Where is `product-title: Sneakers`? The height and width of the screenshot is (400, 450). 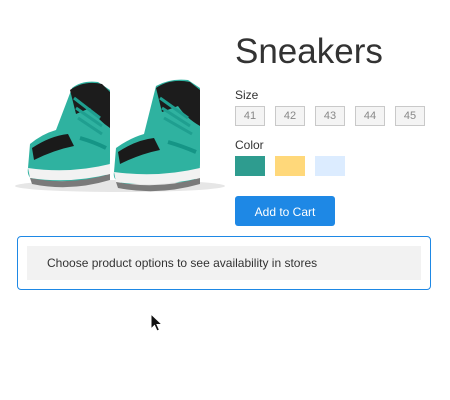
product-title: Sneakers is located at coordinates (309, 51).